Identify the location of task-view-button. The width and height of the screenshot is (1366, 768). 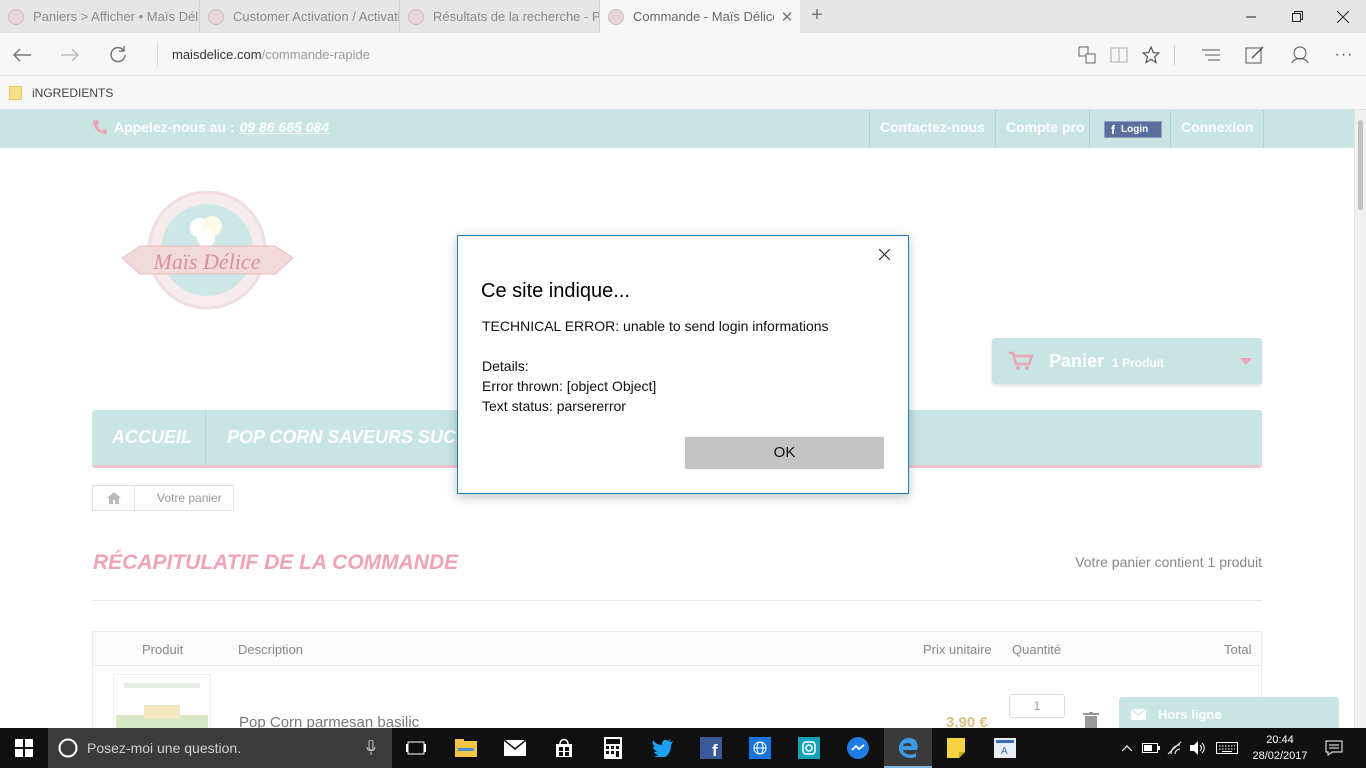
(416, 748).